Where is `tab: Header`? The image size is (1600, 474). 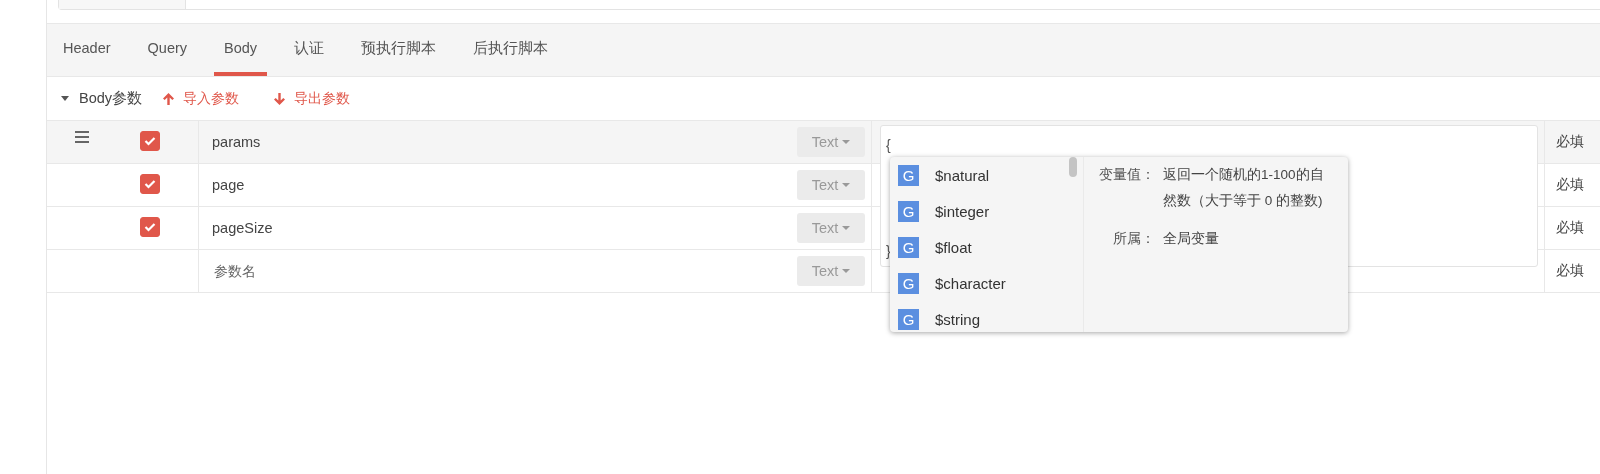 tab: Header is located at coordinates (87, 50).